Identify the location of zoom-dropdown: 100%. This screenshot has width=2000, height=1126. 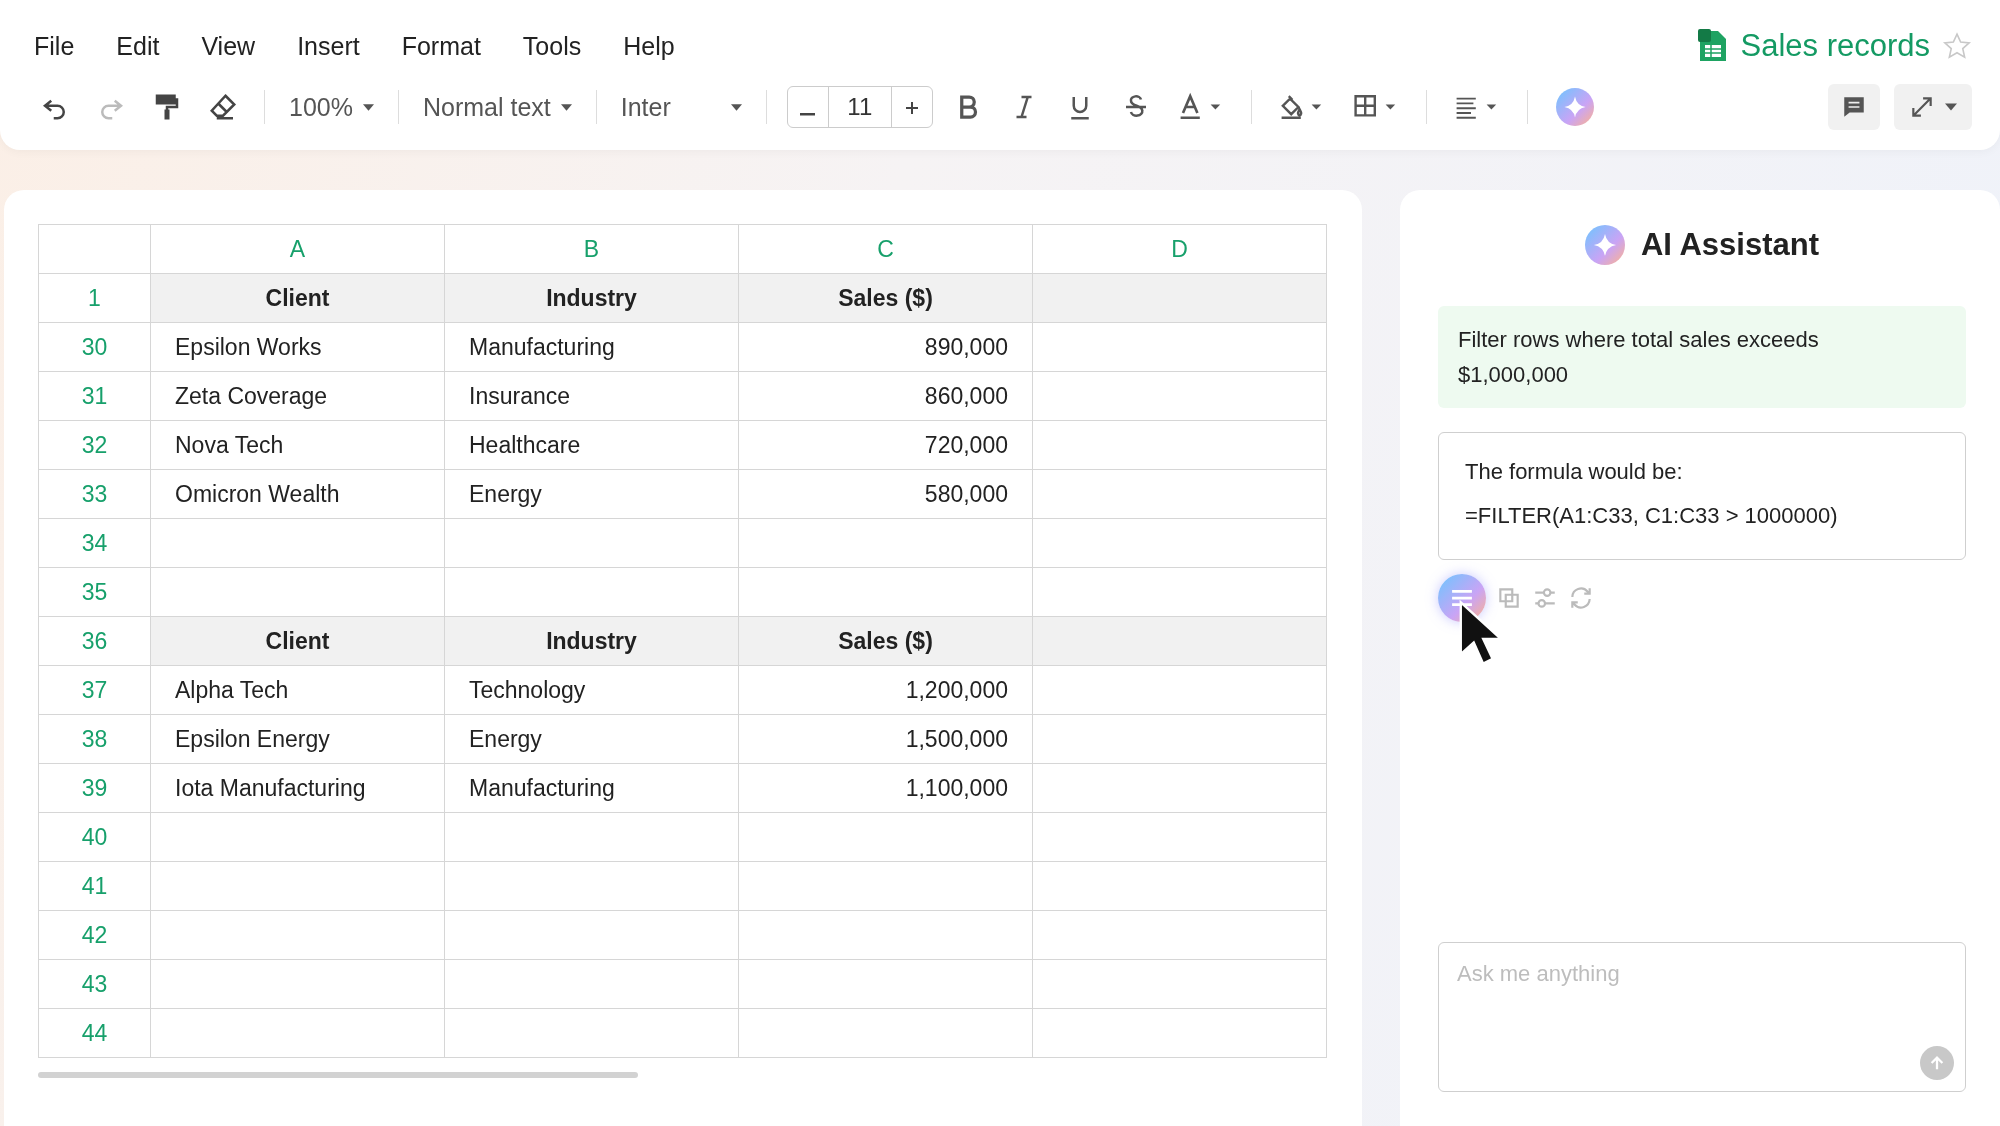
(331, 107).